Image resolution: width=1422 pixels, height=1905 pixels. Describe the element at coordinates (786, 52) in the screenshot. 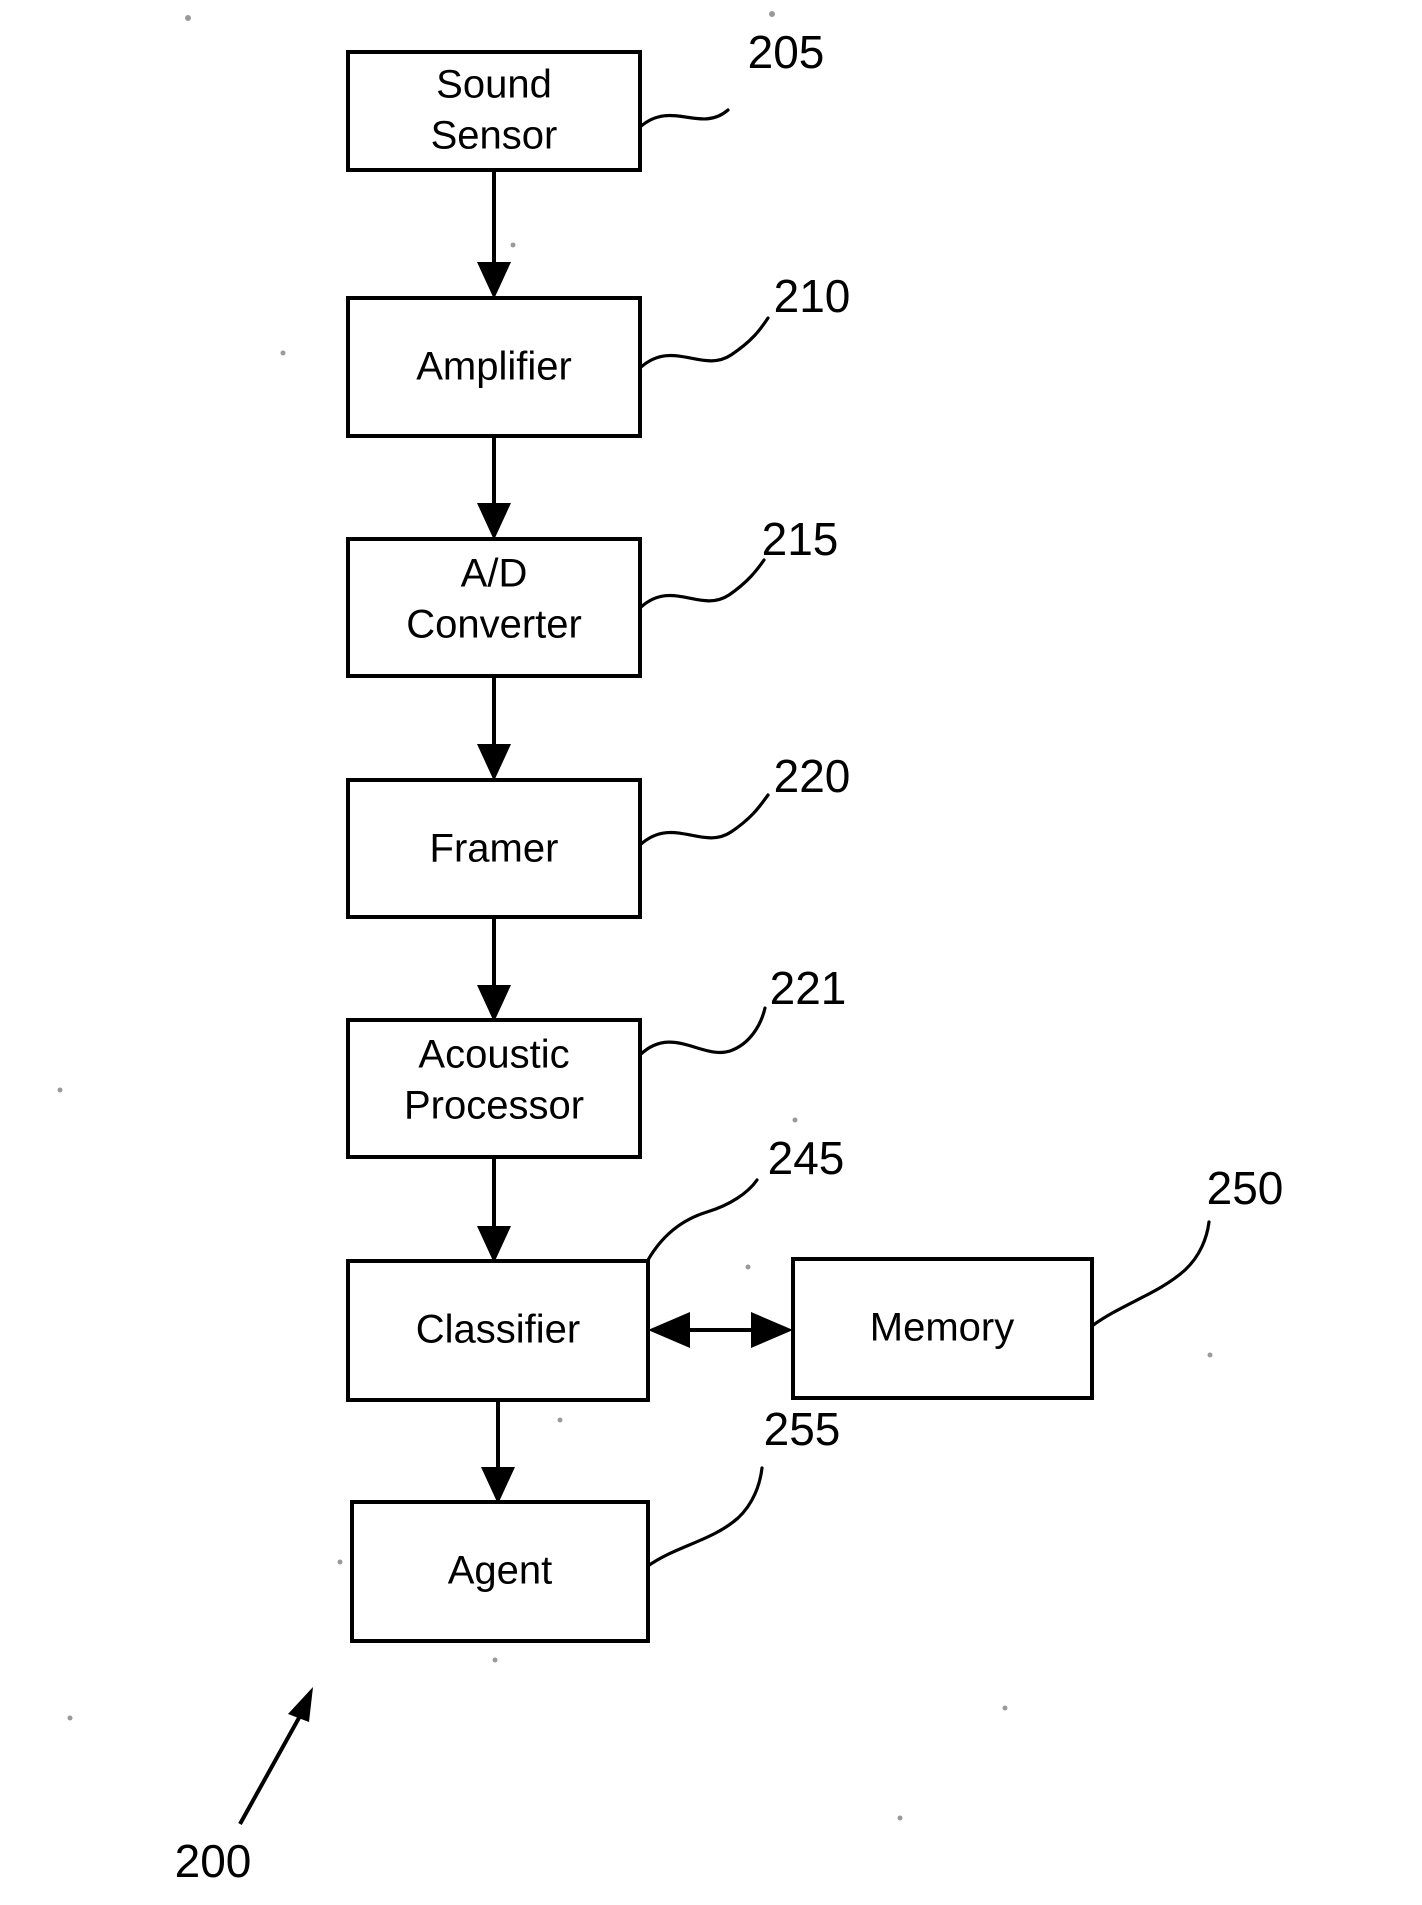

I see `ref-number-205: 205` at that location.